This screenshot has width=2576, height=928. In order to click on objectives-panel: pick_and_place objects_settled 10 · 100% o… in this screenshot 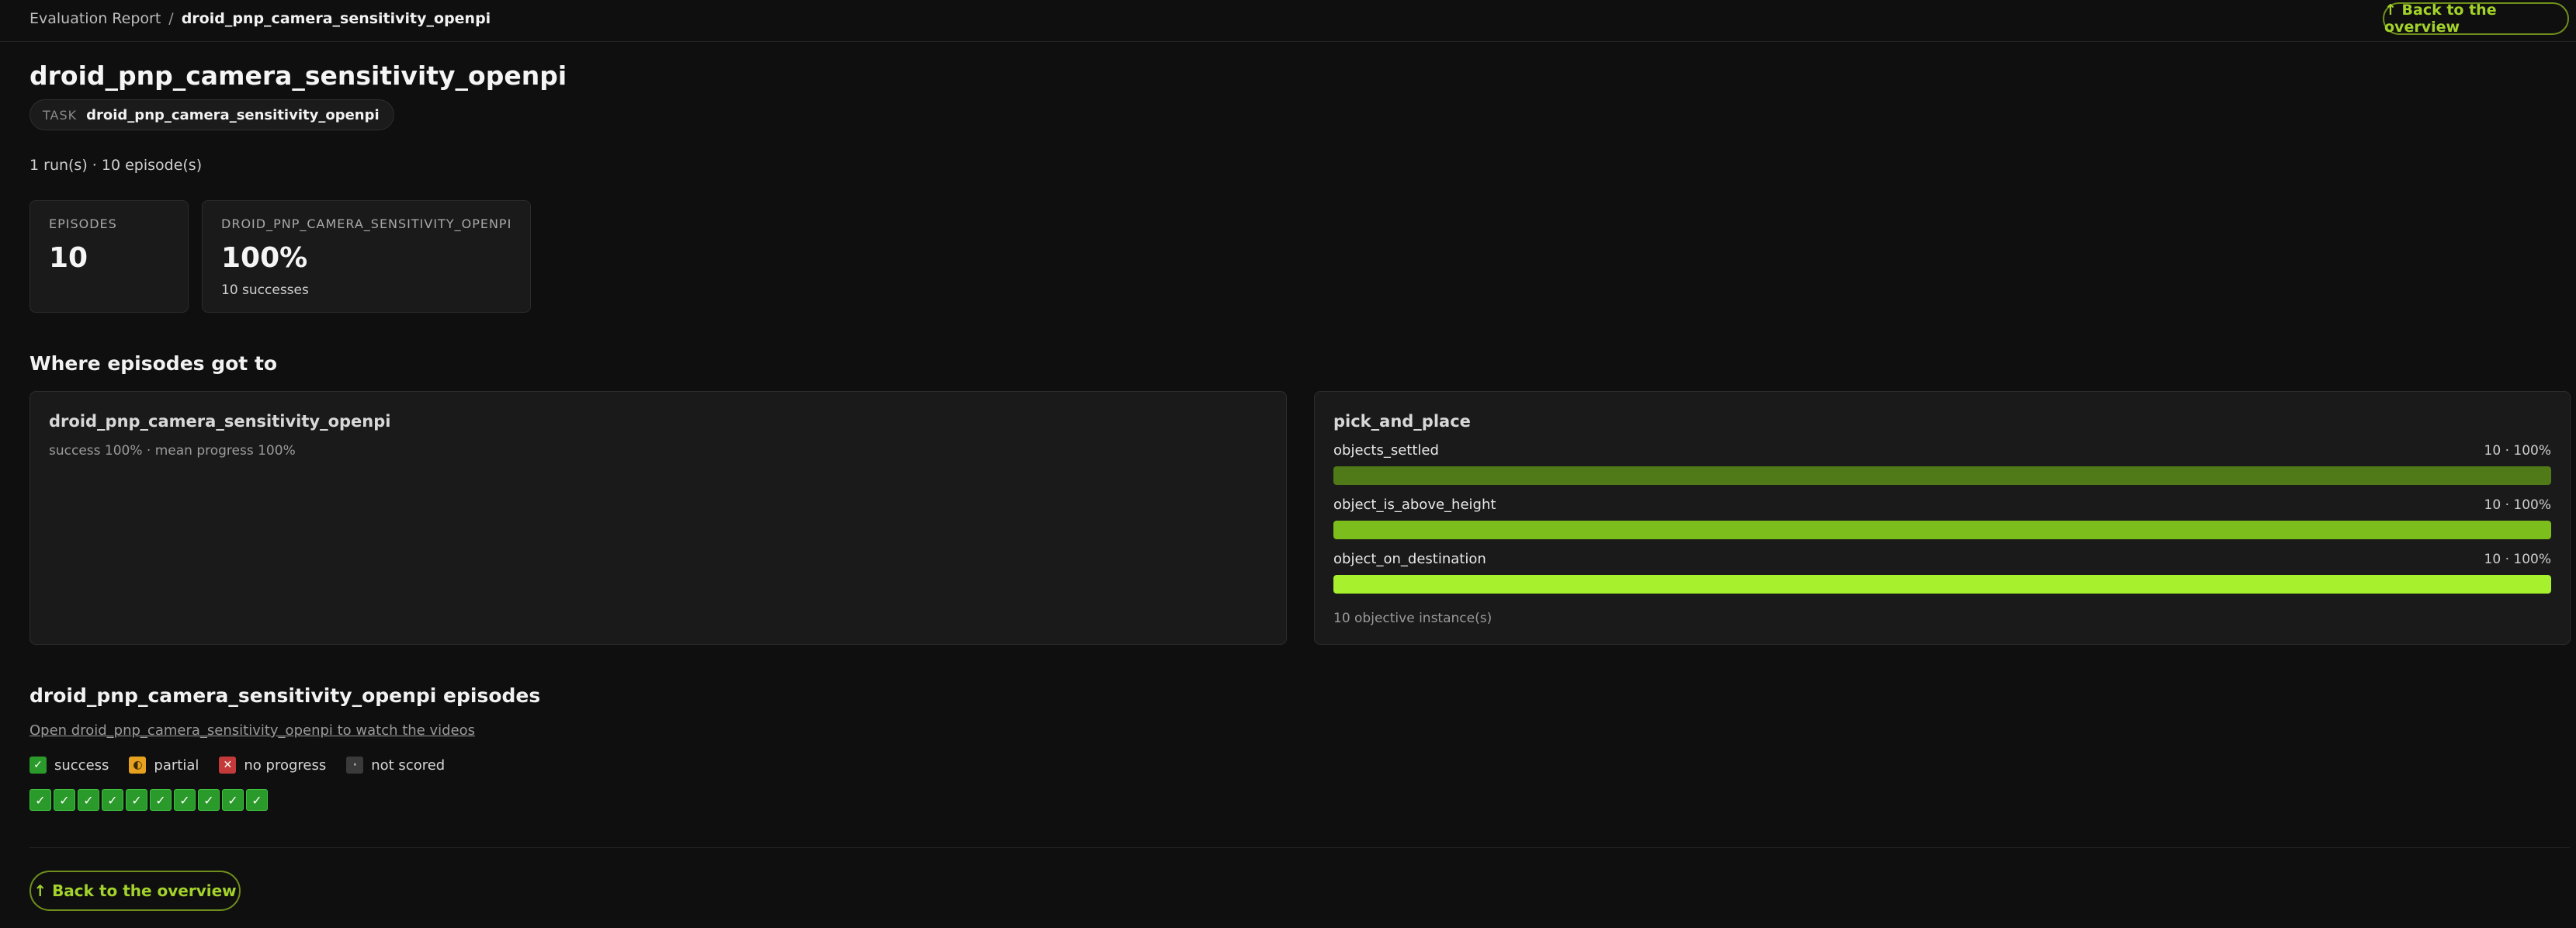, I will do `click(1942, 518)`.